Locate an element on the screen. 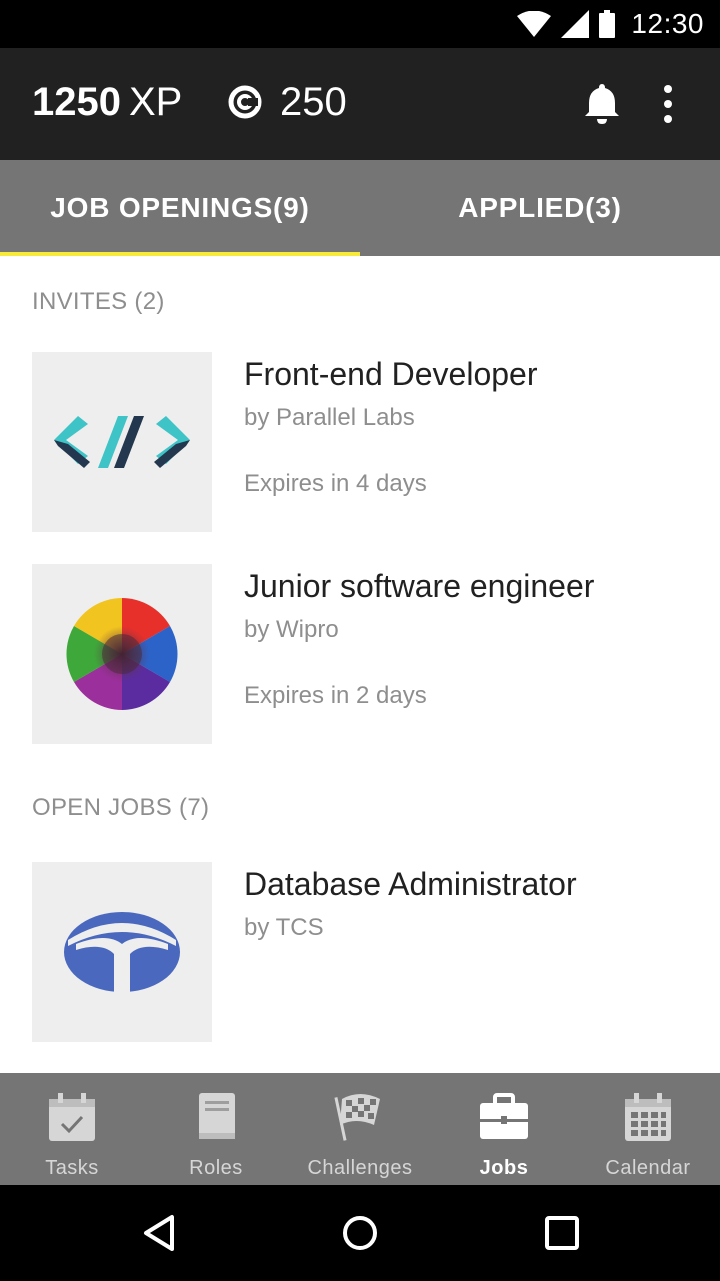 This screenshot has width=720, height=1281. briefcase-icon is located at coordinates (504, 1116).